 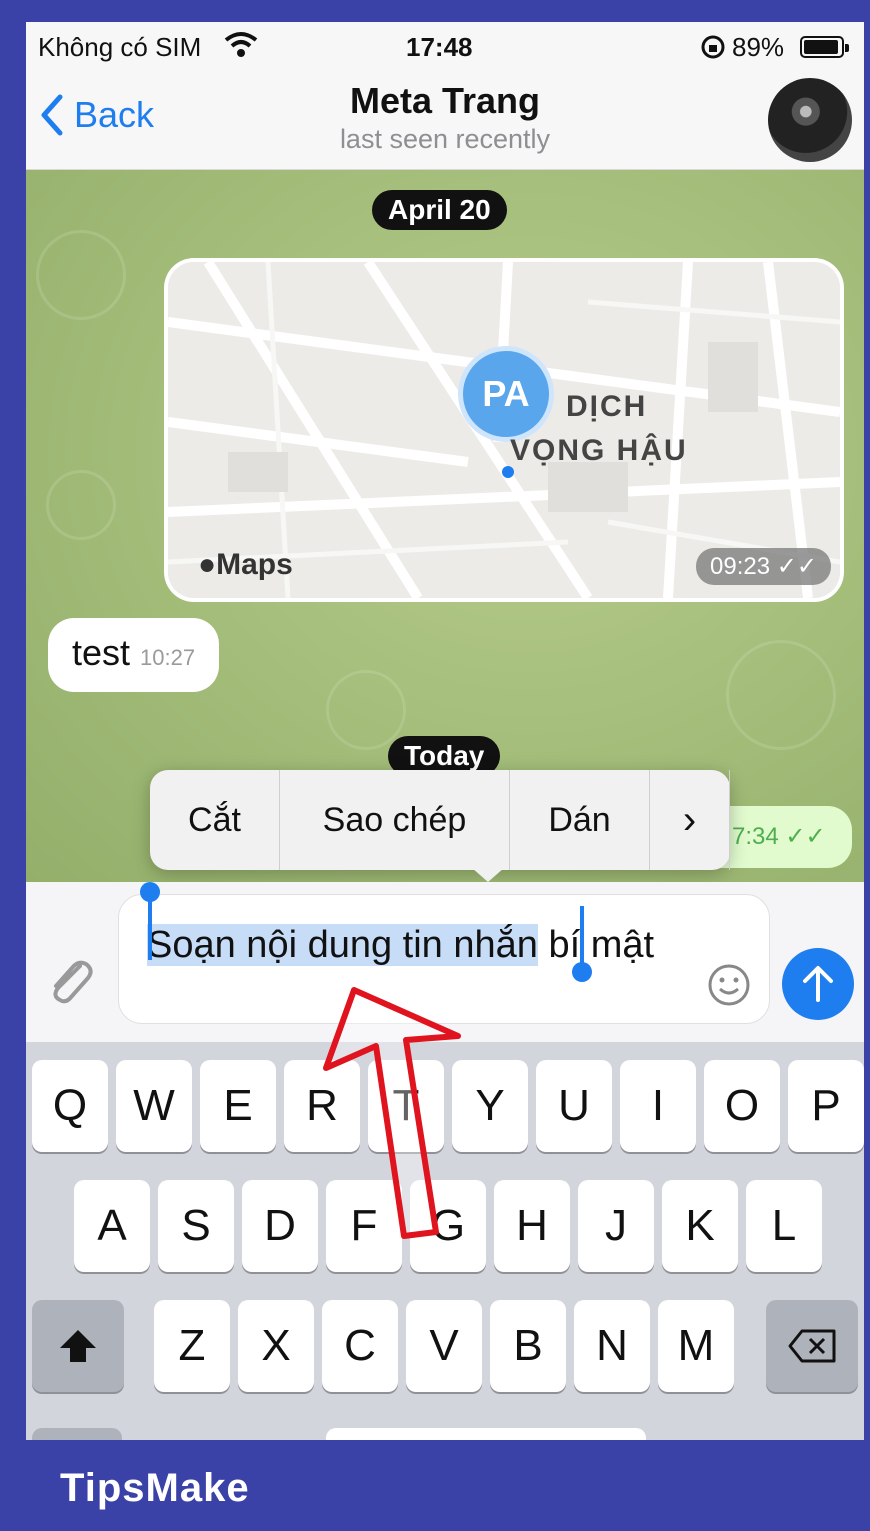 I want to click on attach-button, so click(x=70, y=982).